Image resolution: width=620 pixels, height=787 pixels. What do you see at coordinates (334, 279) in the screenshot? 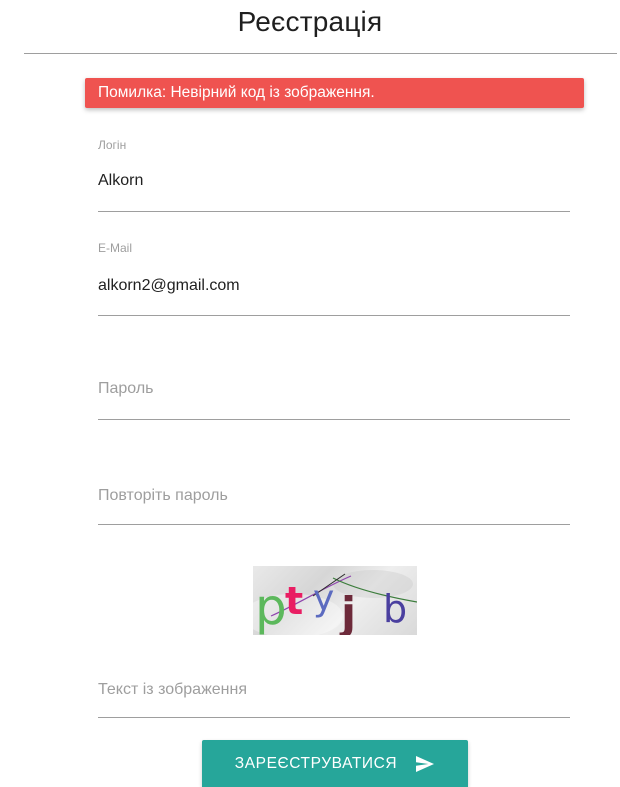
I see `email-field: E-Mail alkorn2@gmail.com` at bounding box center [334, 279].